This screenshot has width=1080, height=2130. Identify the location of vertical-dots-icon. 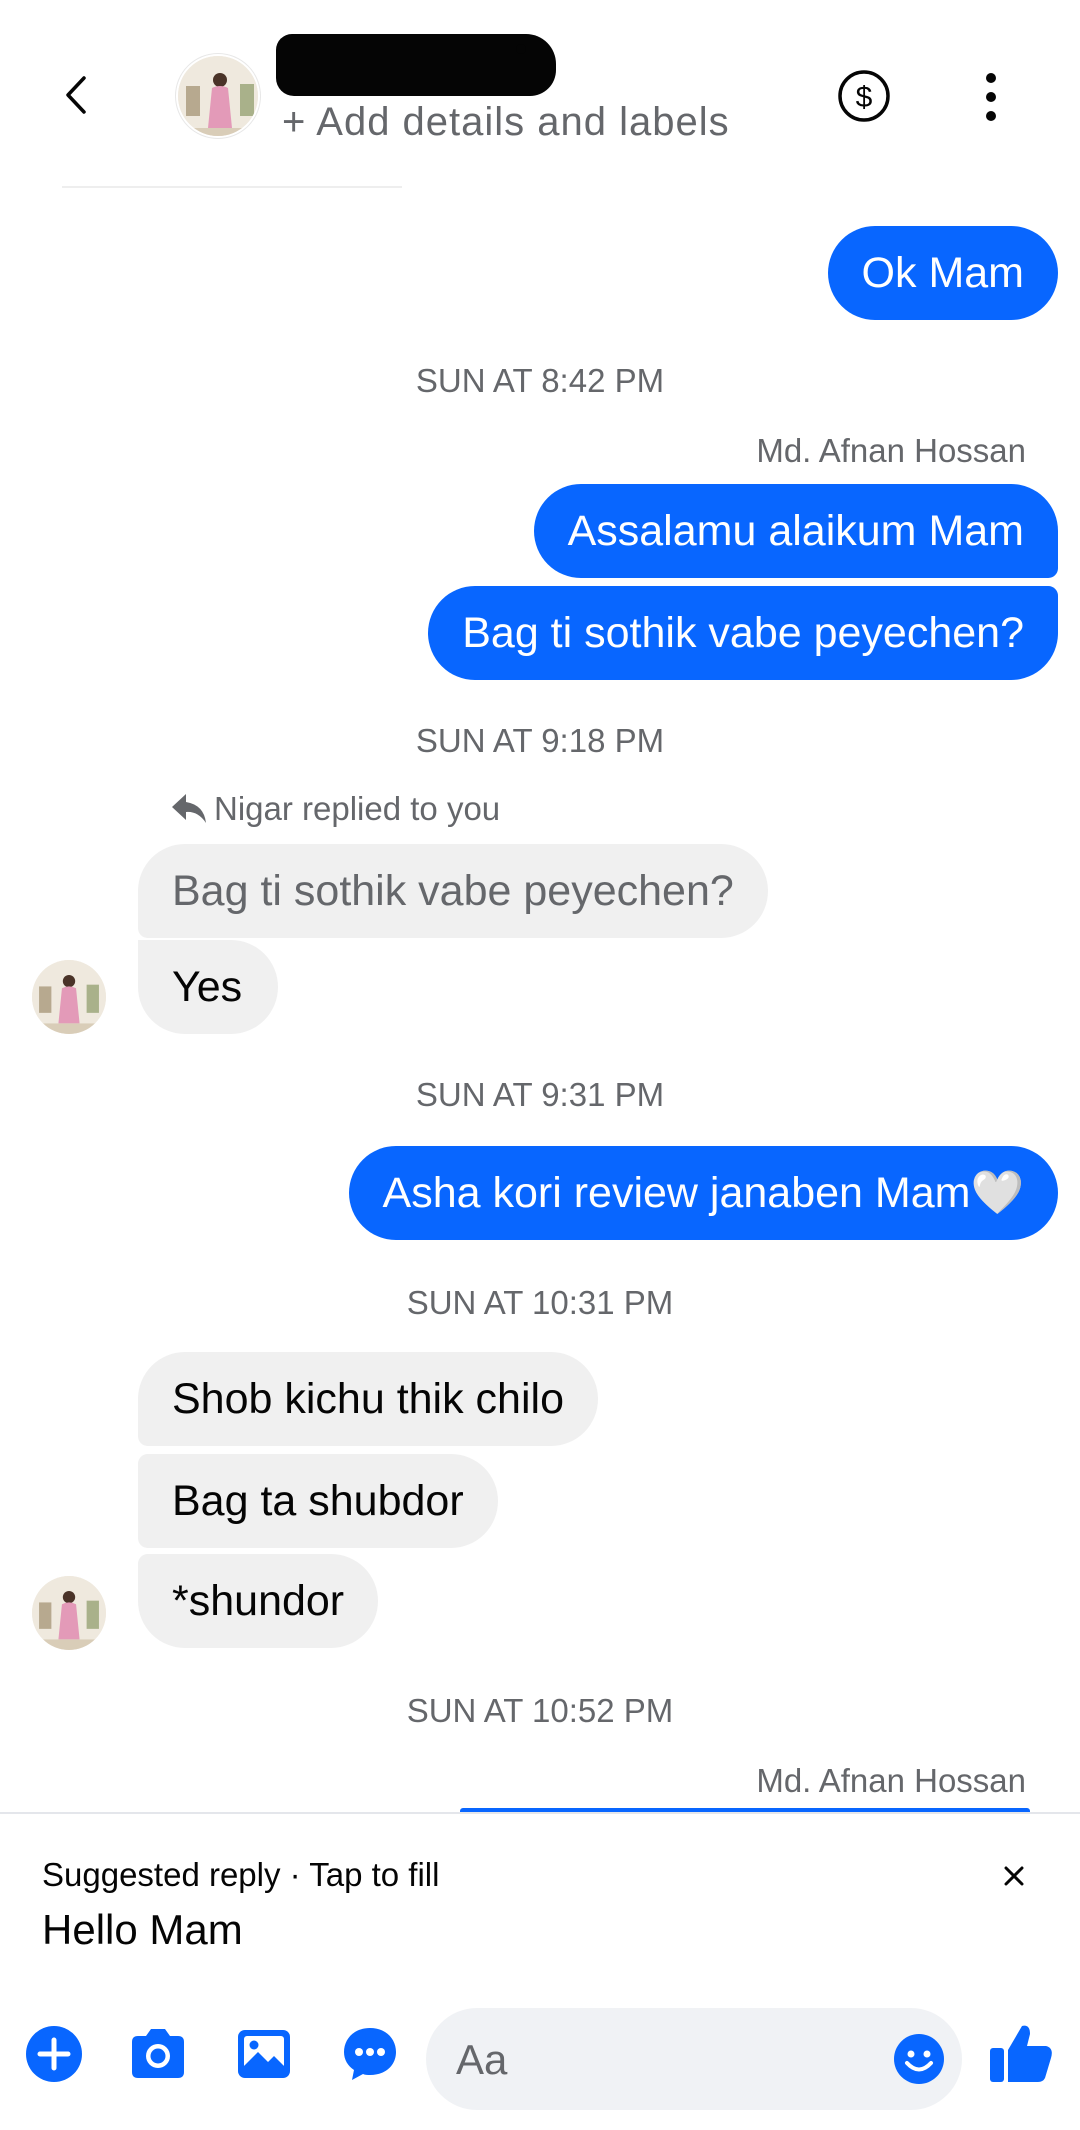
(991, 97).